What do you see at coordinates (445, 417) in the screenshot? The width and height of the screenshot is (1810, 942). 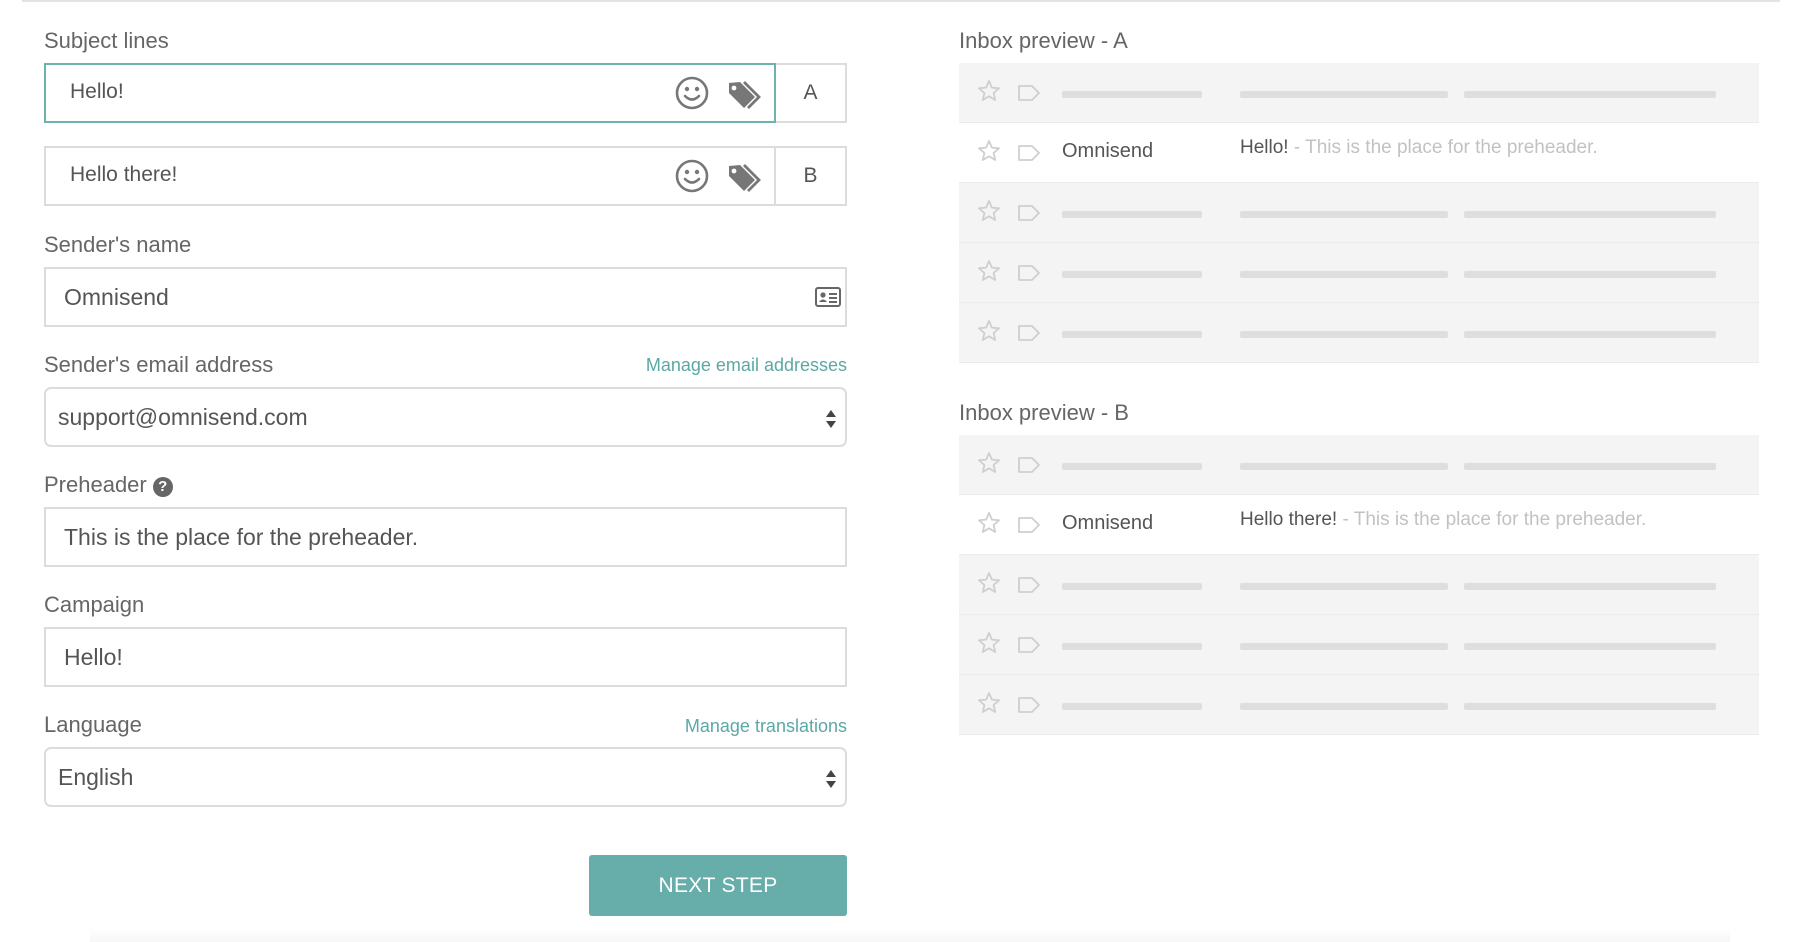 I see `sender-email-select: support@omnisend.com` at bounding box center [445, 417].